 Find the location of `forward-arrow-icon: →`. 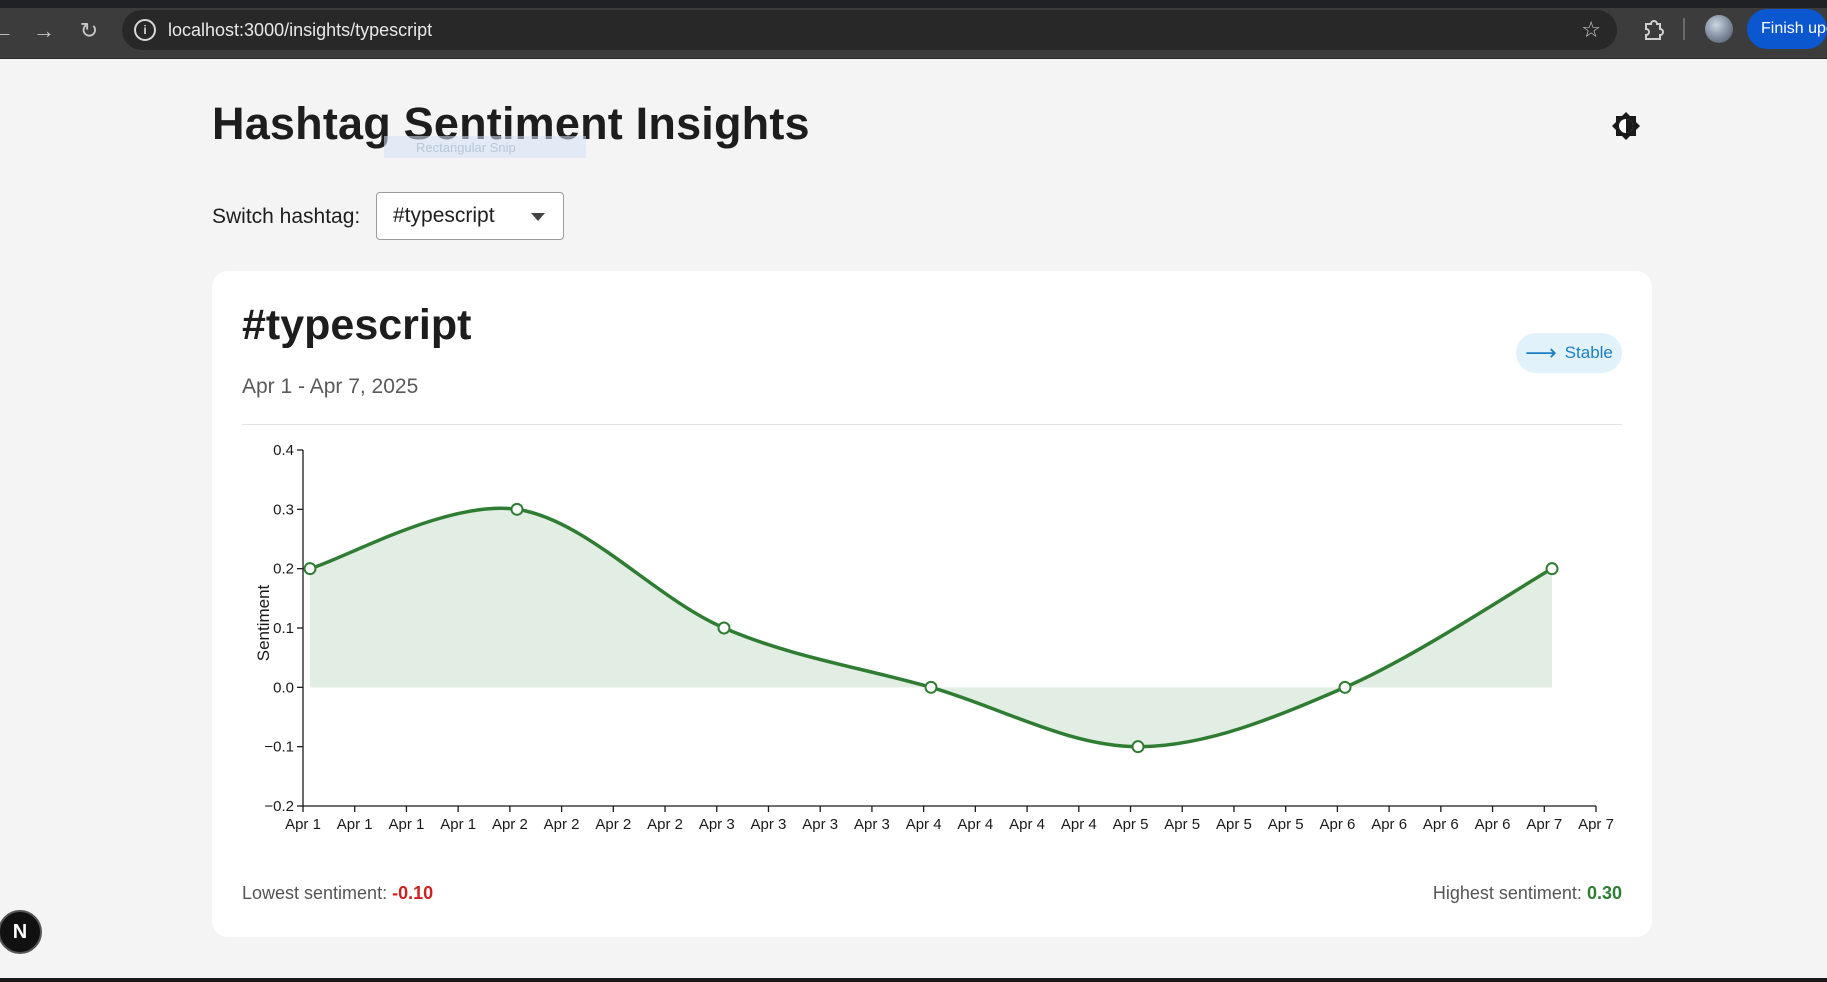

forward-arrow-icon: → is located at coordinates (44, 31).